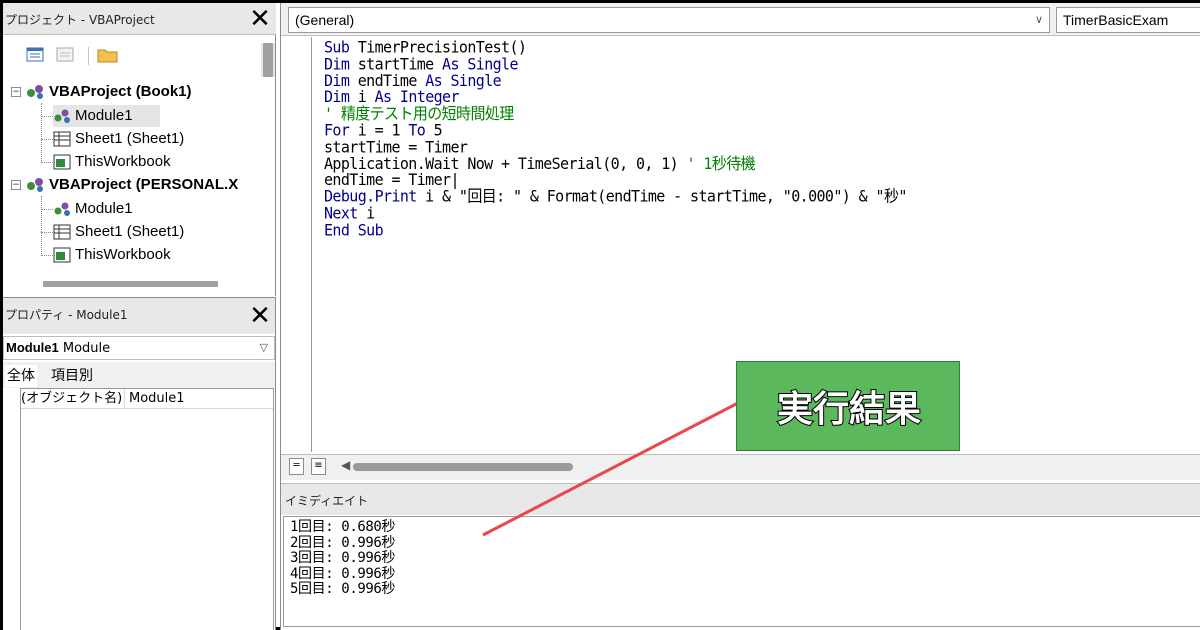 This screenshot has height=630, width=1200. Describe the element at coordinates (130, 284) in the screenshot. I see `project-explorer-hscroll-thumb` at that location.